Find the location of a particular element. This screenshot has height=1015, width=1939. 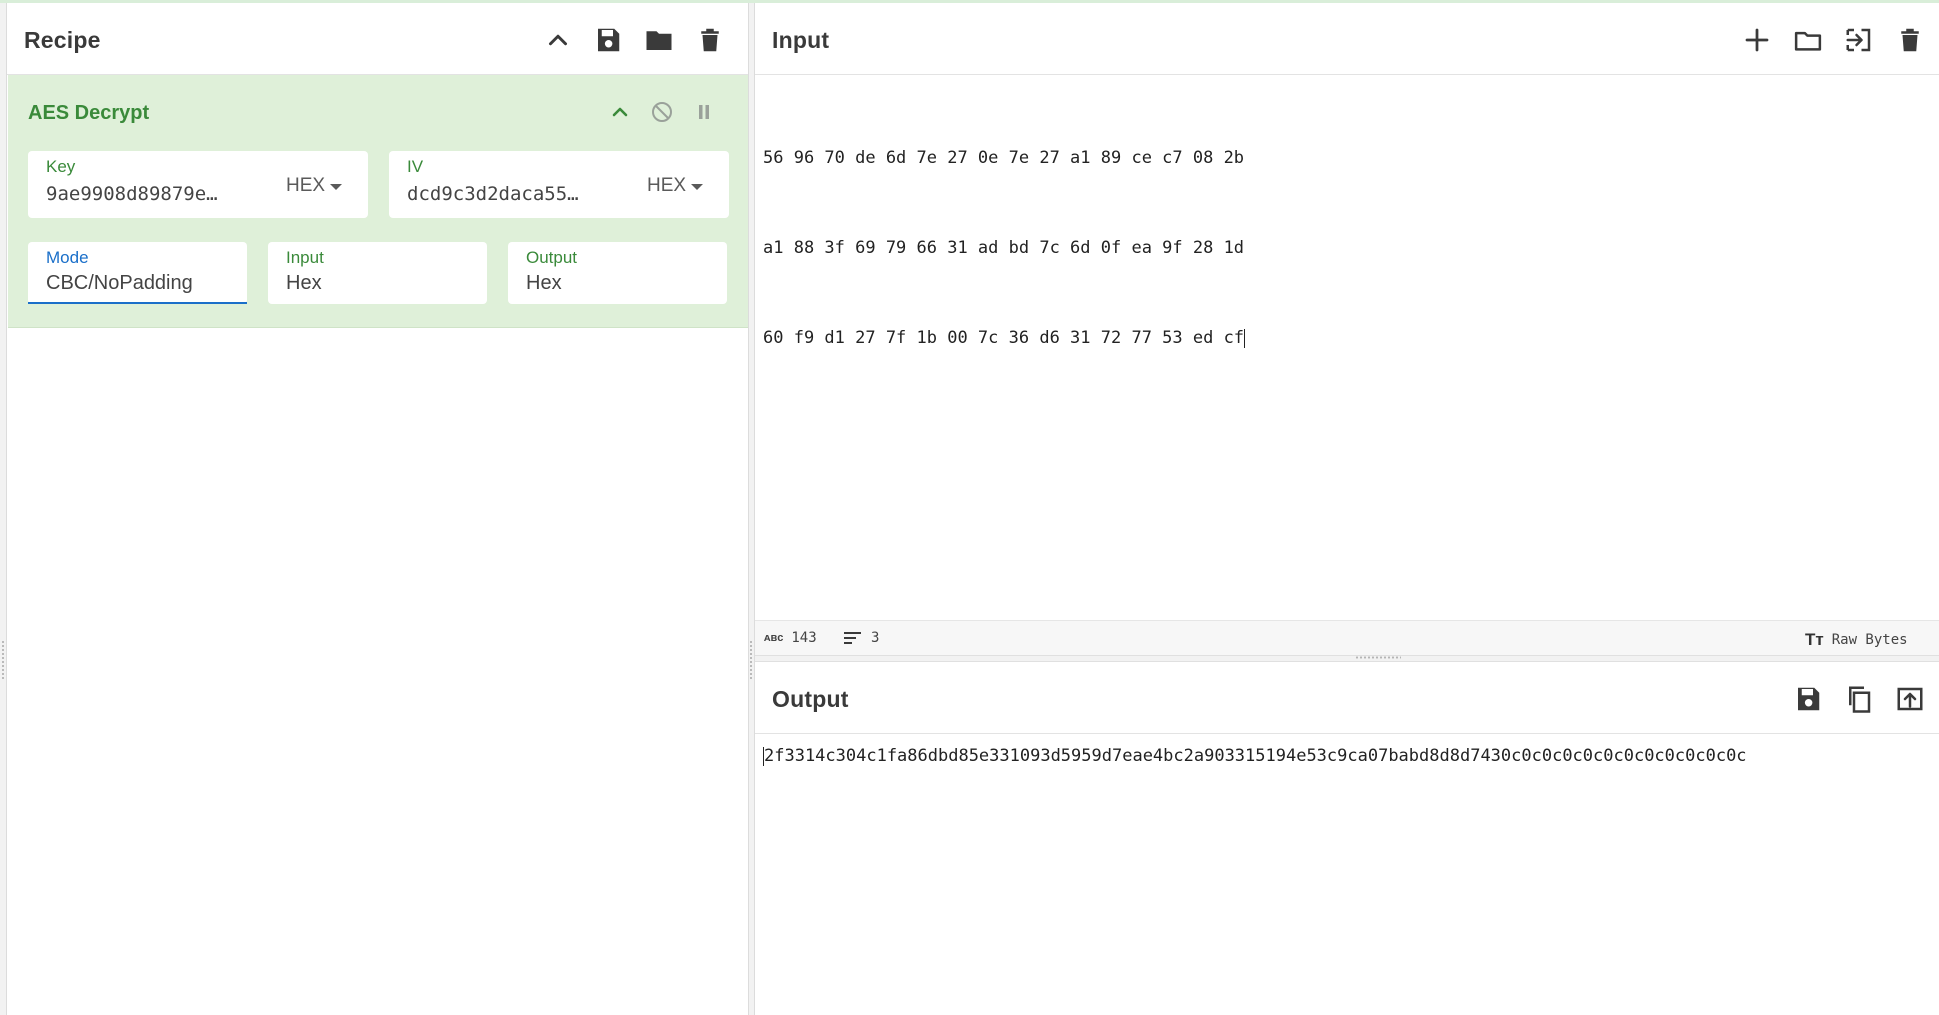

vertical-splitter-grip is located at coordinates (751, 660).